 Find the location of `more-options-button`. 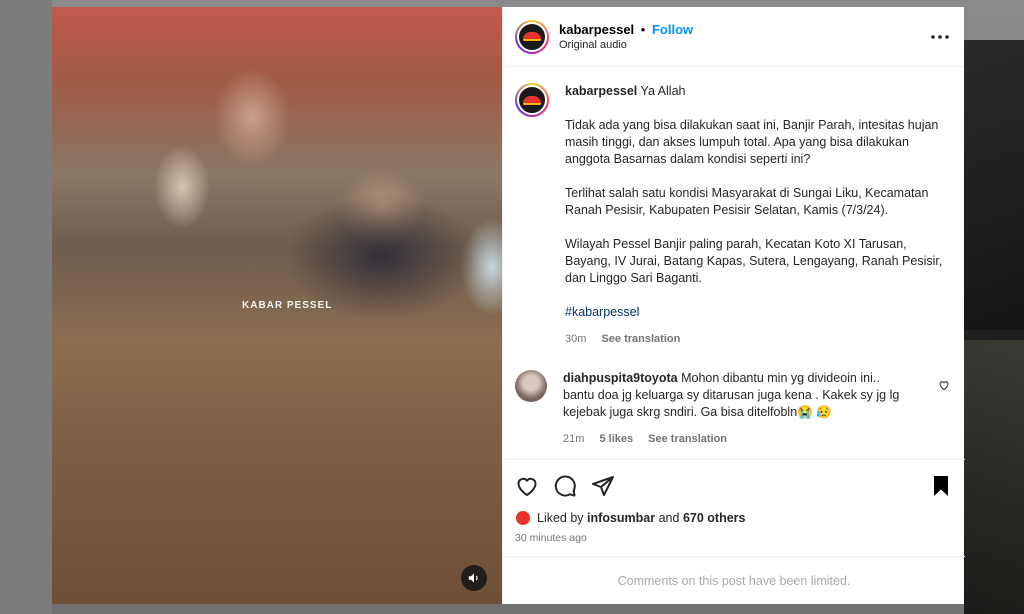

more-options-button is located at coordinates (940, 37).